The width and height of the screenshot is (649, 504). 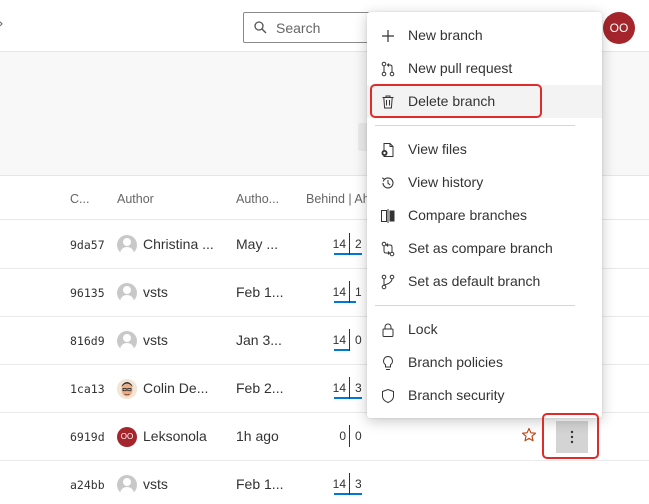 I want to click on menu-item-branch-policies: Branch policies, so click(x=484, y=362).